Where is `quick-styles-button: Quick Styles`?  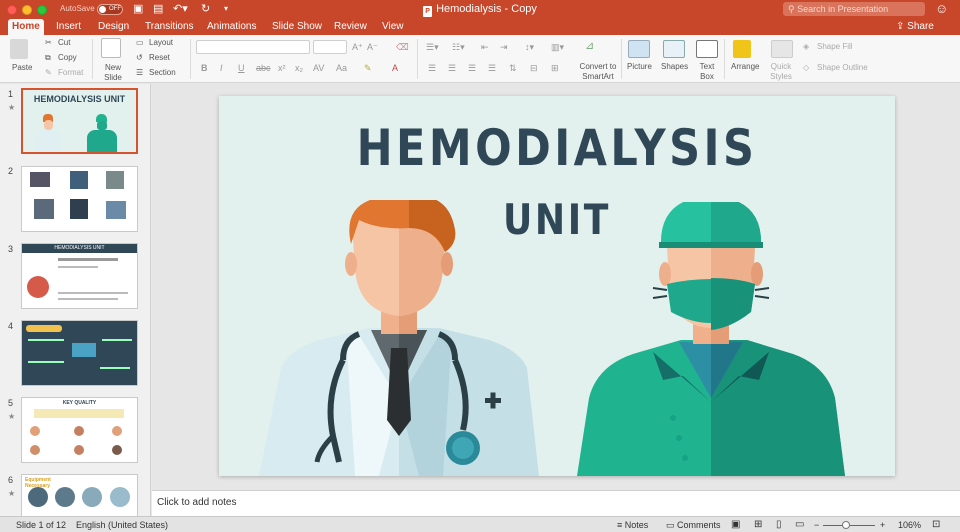 quick-styles-button: Quick Styles is located at coordinates (781, 72).